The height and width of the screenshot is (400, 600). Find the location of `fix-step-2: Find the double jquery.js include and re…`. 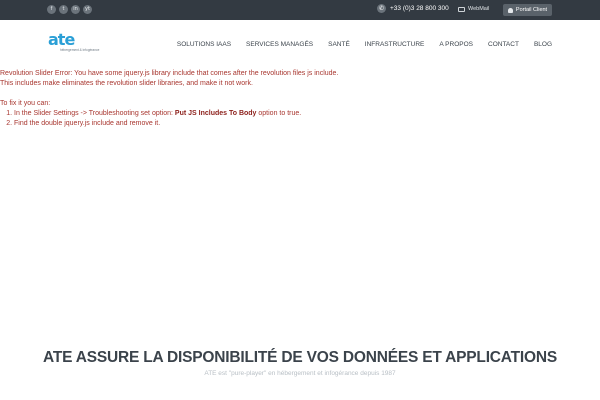

fix-step-2: Find the double jquery.js include and re… is located at coordinates (307, 124).